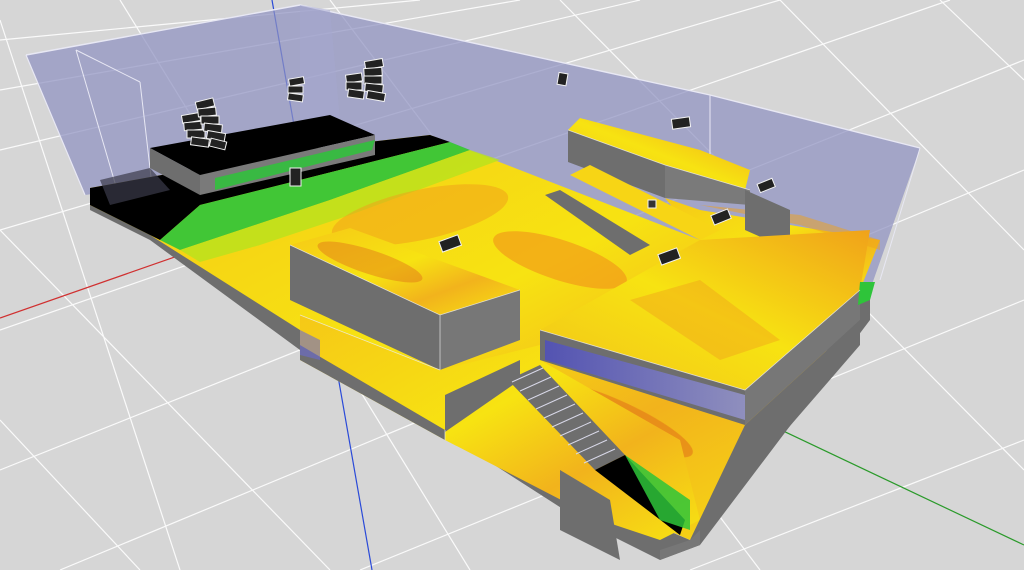 This screenshot has width=1024, height=570. Describe the element at coordinates (562, 79) in the screenshot. I see `ceiling-box` at that location.